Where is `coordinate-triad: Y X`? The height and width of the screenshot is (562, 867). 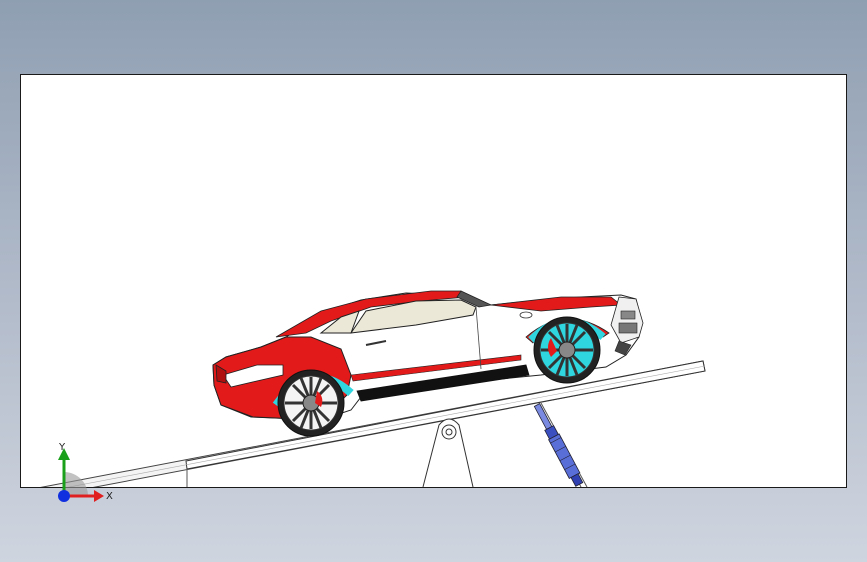
coordinate-triad: Y X is located at coordinates (85, 472).